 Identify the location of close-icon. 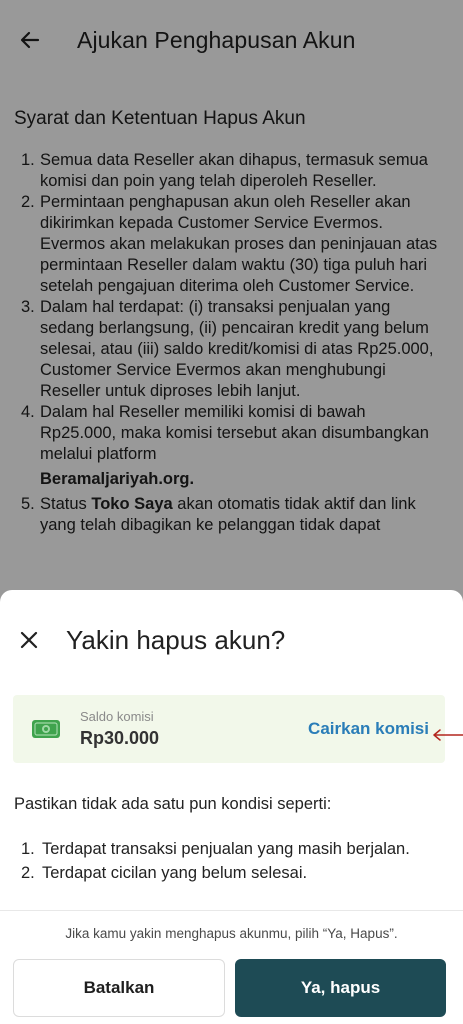
(29, 640).